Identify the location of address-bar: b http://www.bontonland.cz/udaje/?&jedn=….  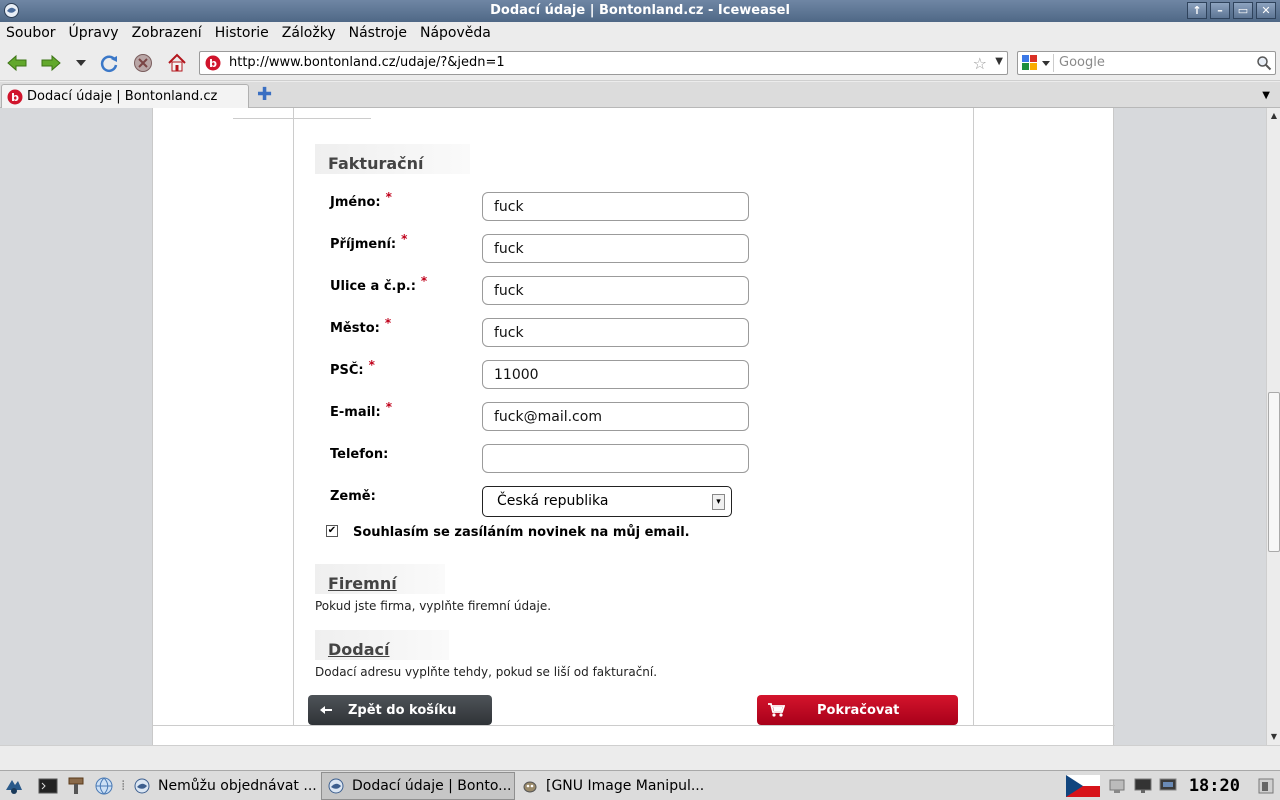
(603, 63).